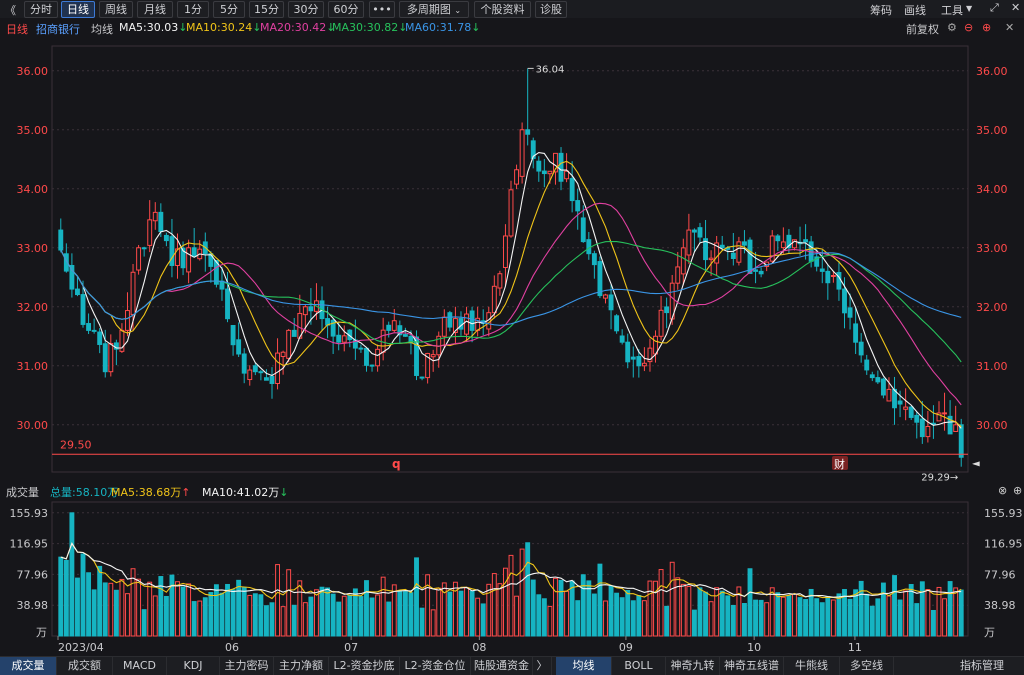 The width and height of the screenshot is (1024, 675). I want to click on ma5-text: MA5:, so click(133, 27).